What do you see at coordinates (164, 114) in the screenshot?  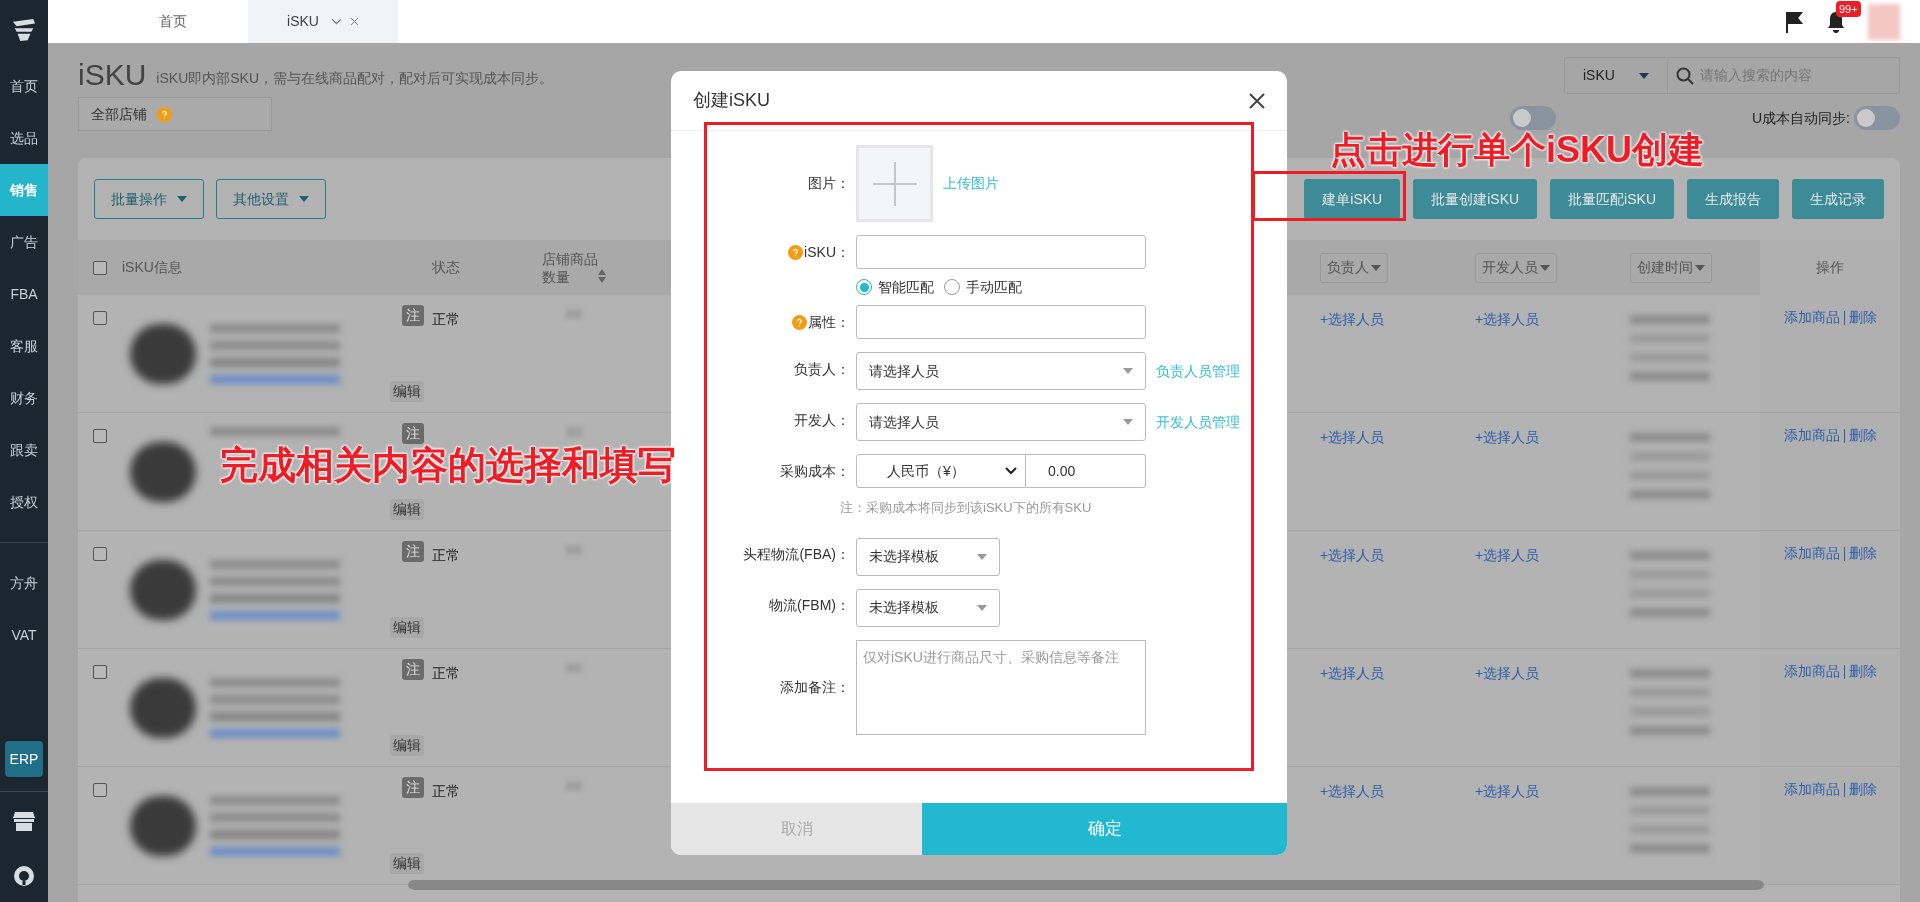 I see `help-icon` at bounding box center [164, 114].